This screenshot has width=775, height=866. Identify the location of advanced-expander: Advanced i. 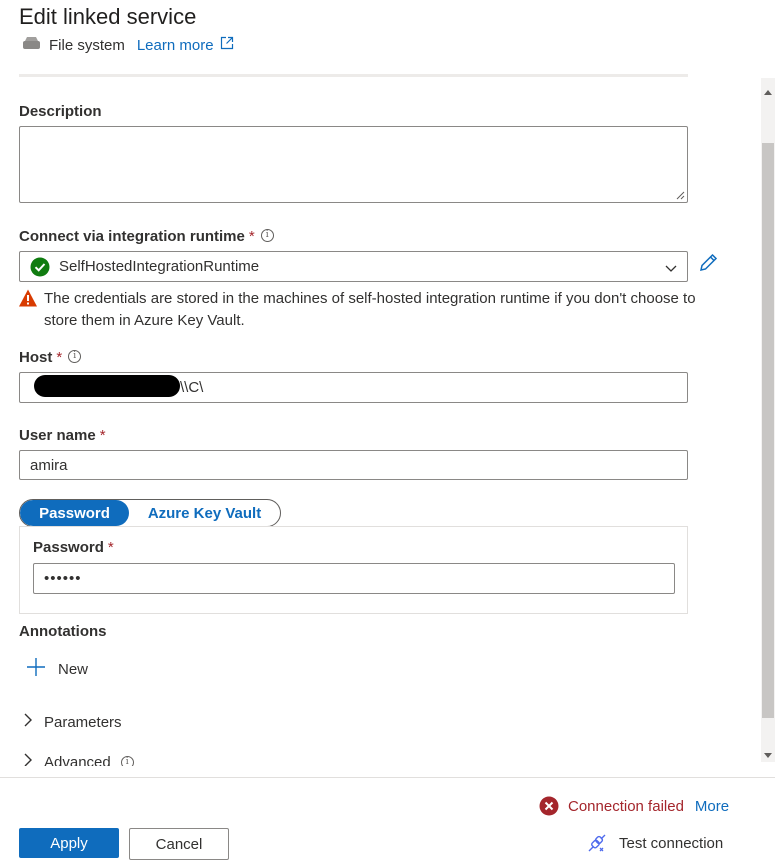
(78, 759).